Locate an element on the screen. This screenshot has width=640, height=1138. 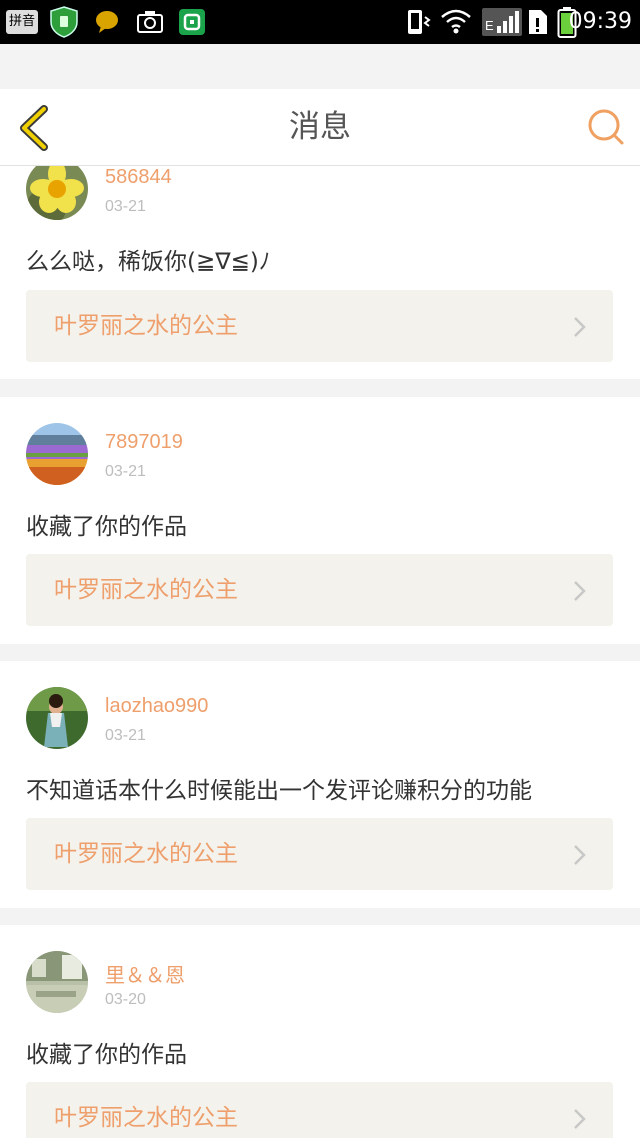
flower-avatar-image is located at coordinates (57, 193).